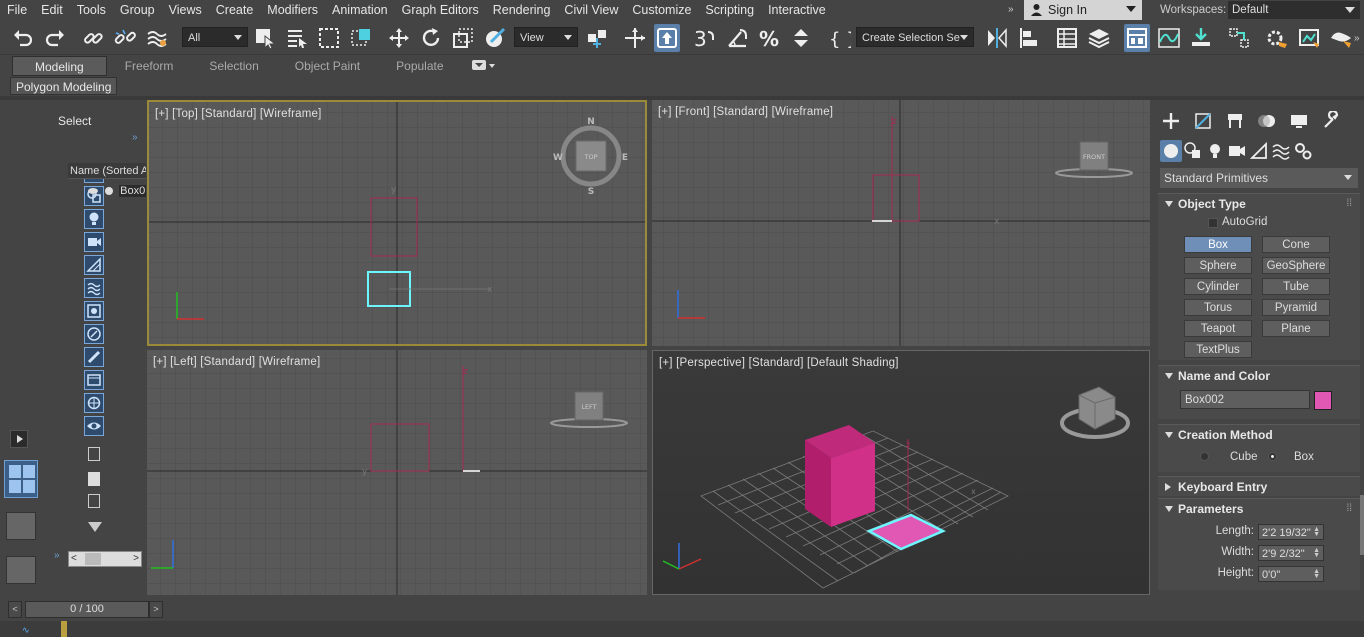  I want to click on pyramid-button: Pyramid, so click(1296, 307).